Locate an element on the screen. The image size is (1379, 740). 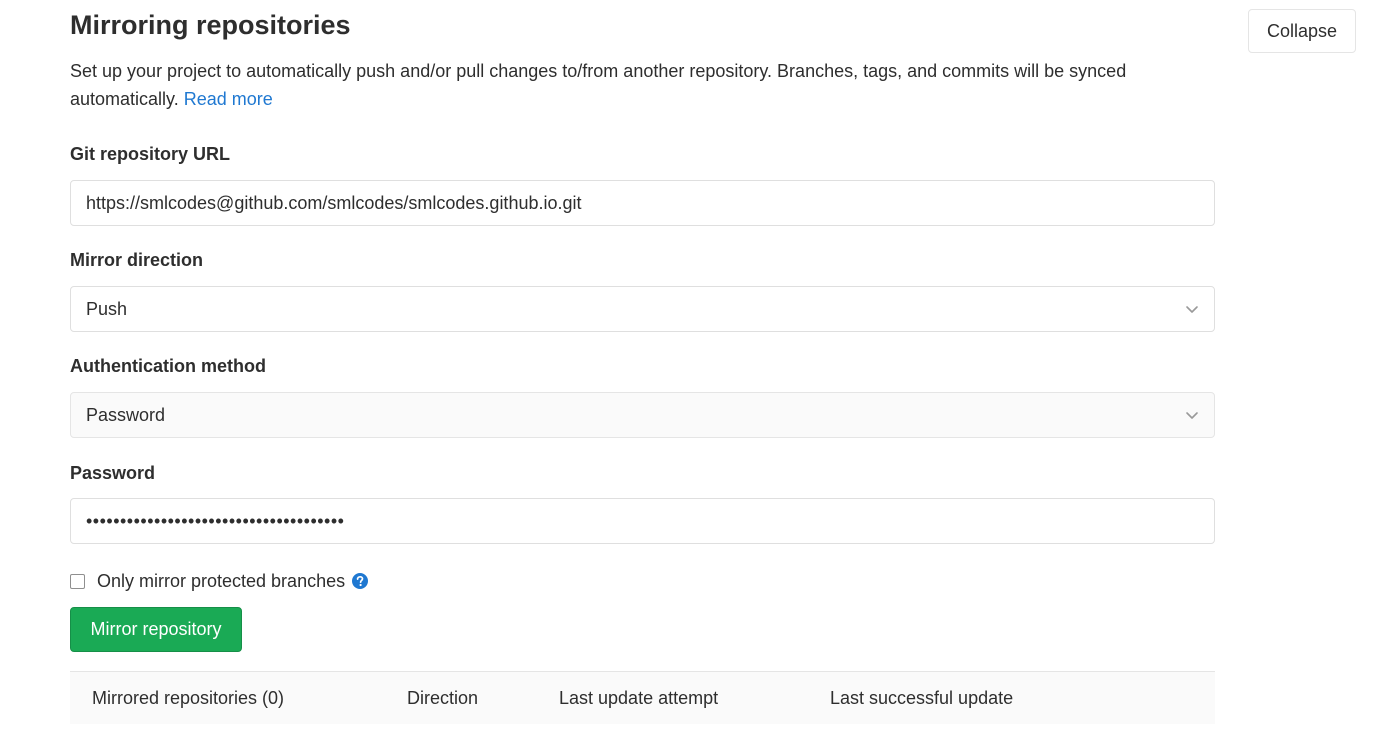
auth-method-select: Password is located at coordinates (642, 415).